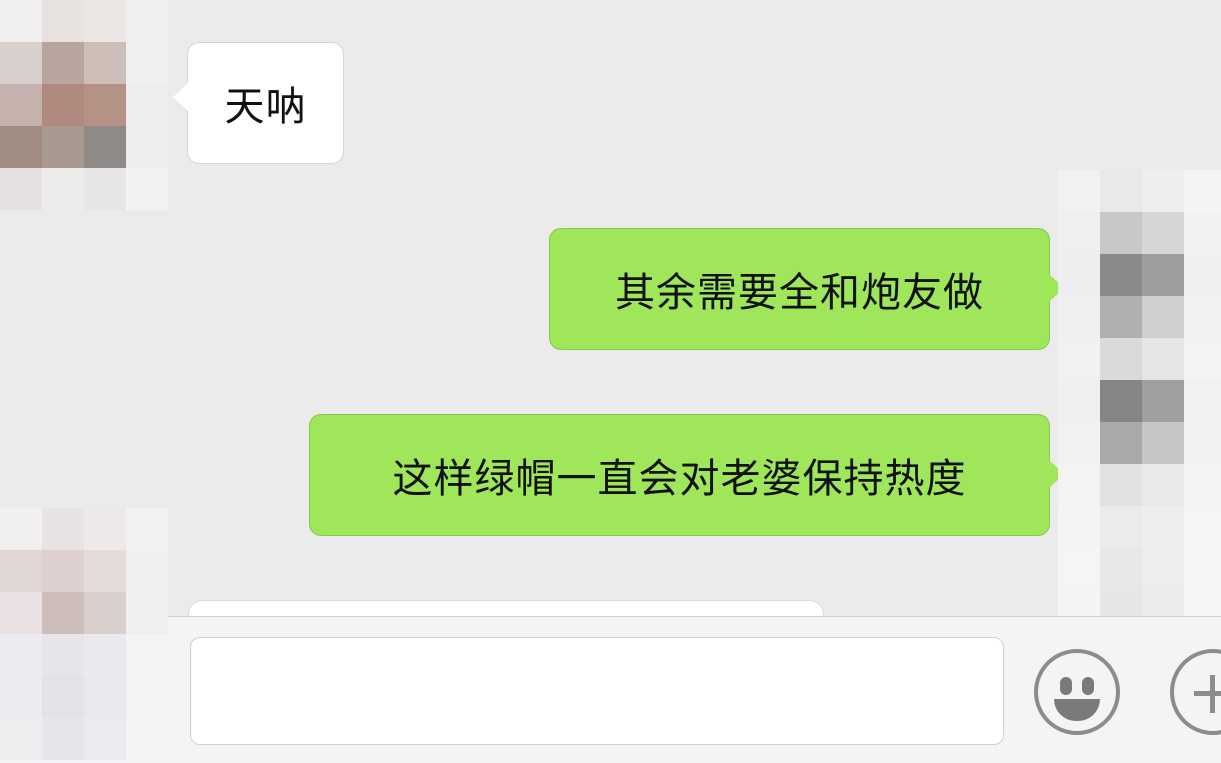 The image size is (1221, 763). I want to click on bubble-tail, so click(180, 97).